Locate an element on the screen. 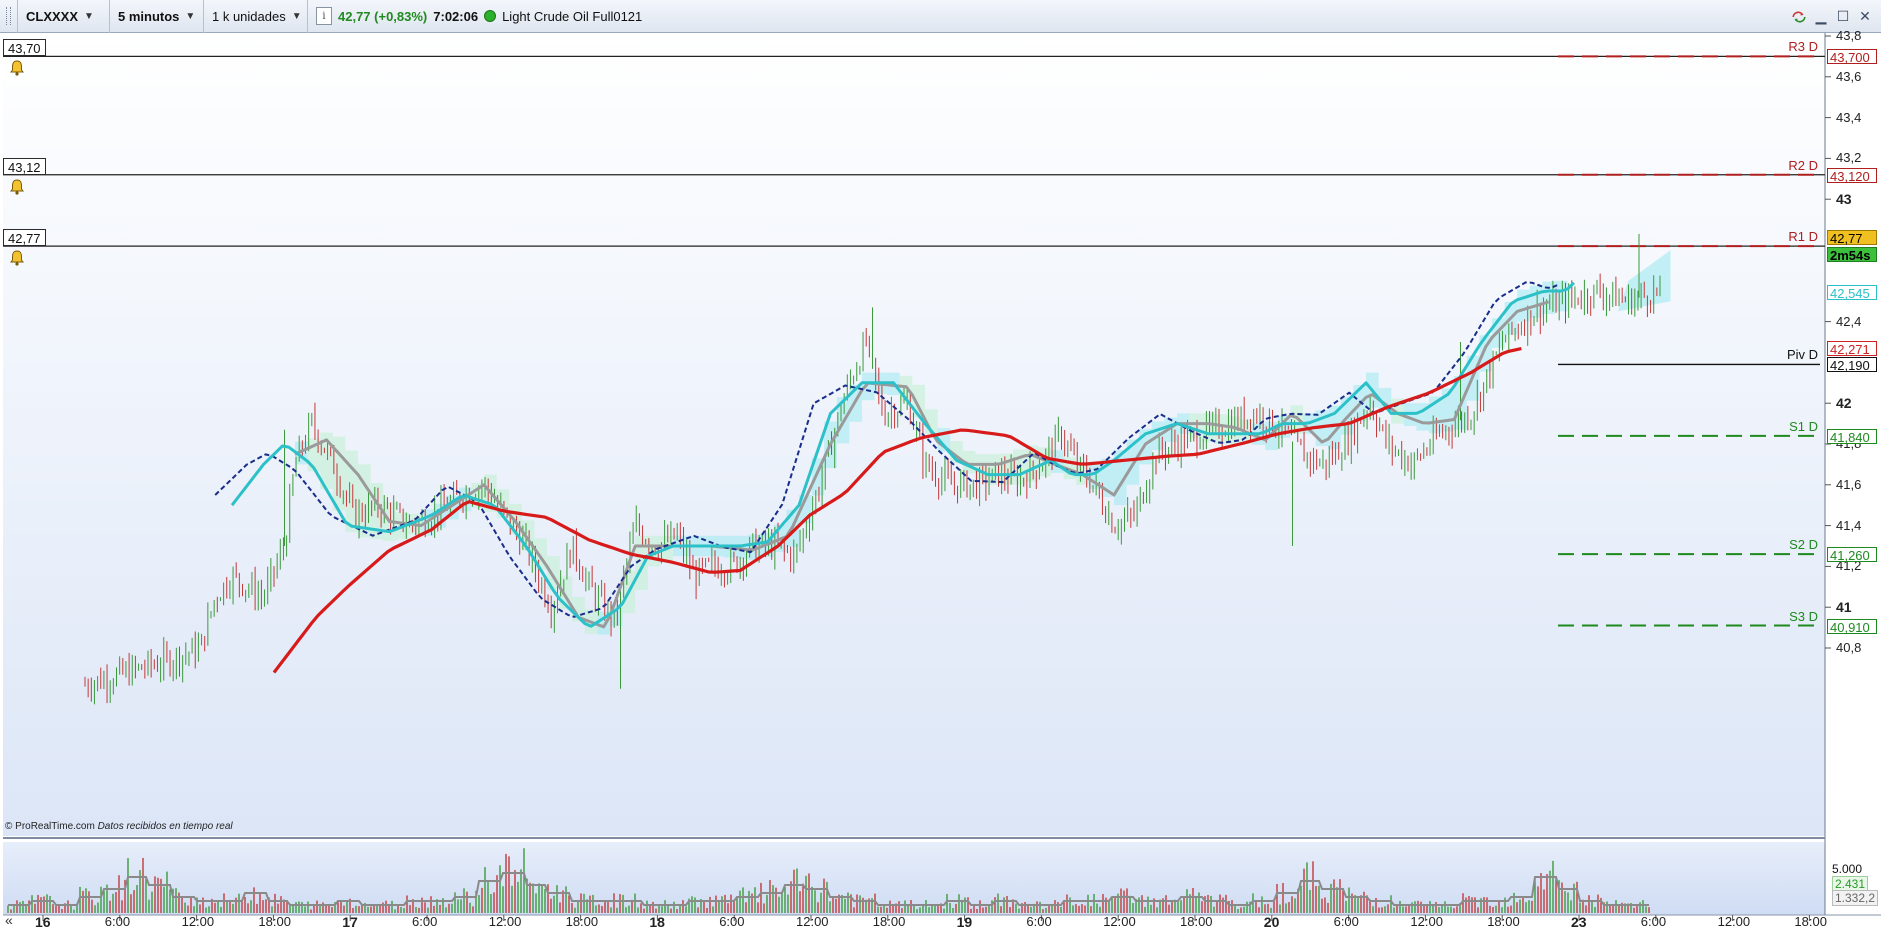 This screenshot has width=1881, height=934. pivot-level-label: R1 D is located at coordinates (1803, 237).